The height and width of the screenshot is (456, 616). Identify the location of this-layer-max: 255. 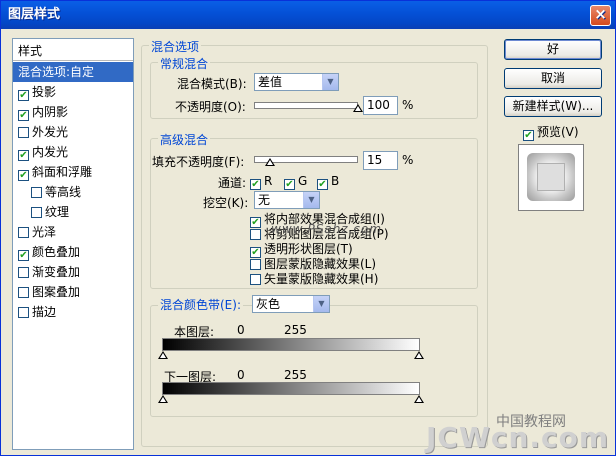
(295, 330).